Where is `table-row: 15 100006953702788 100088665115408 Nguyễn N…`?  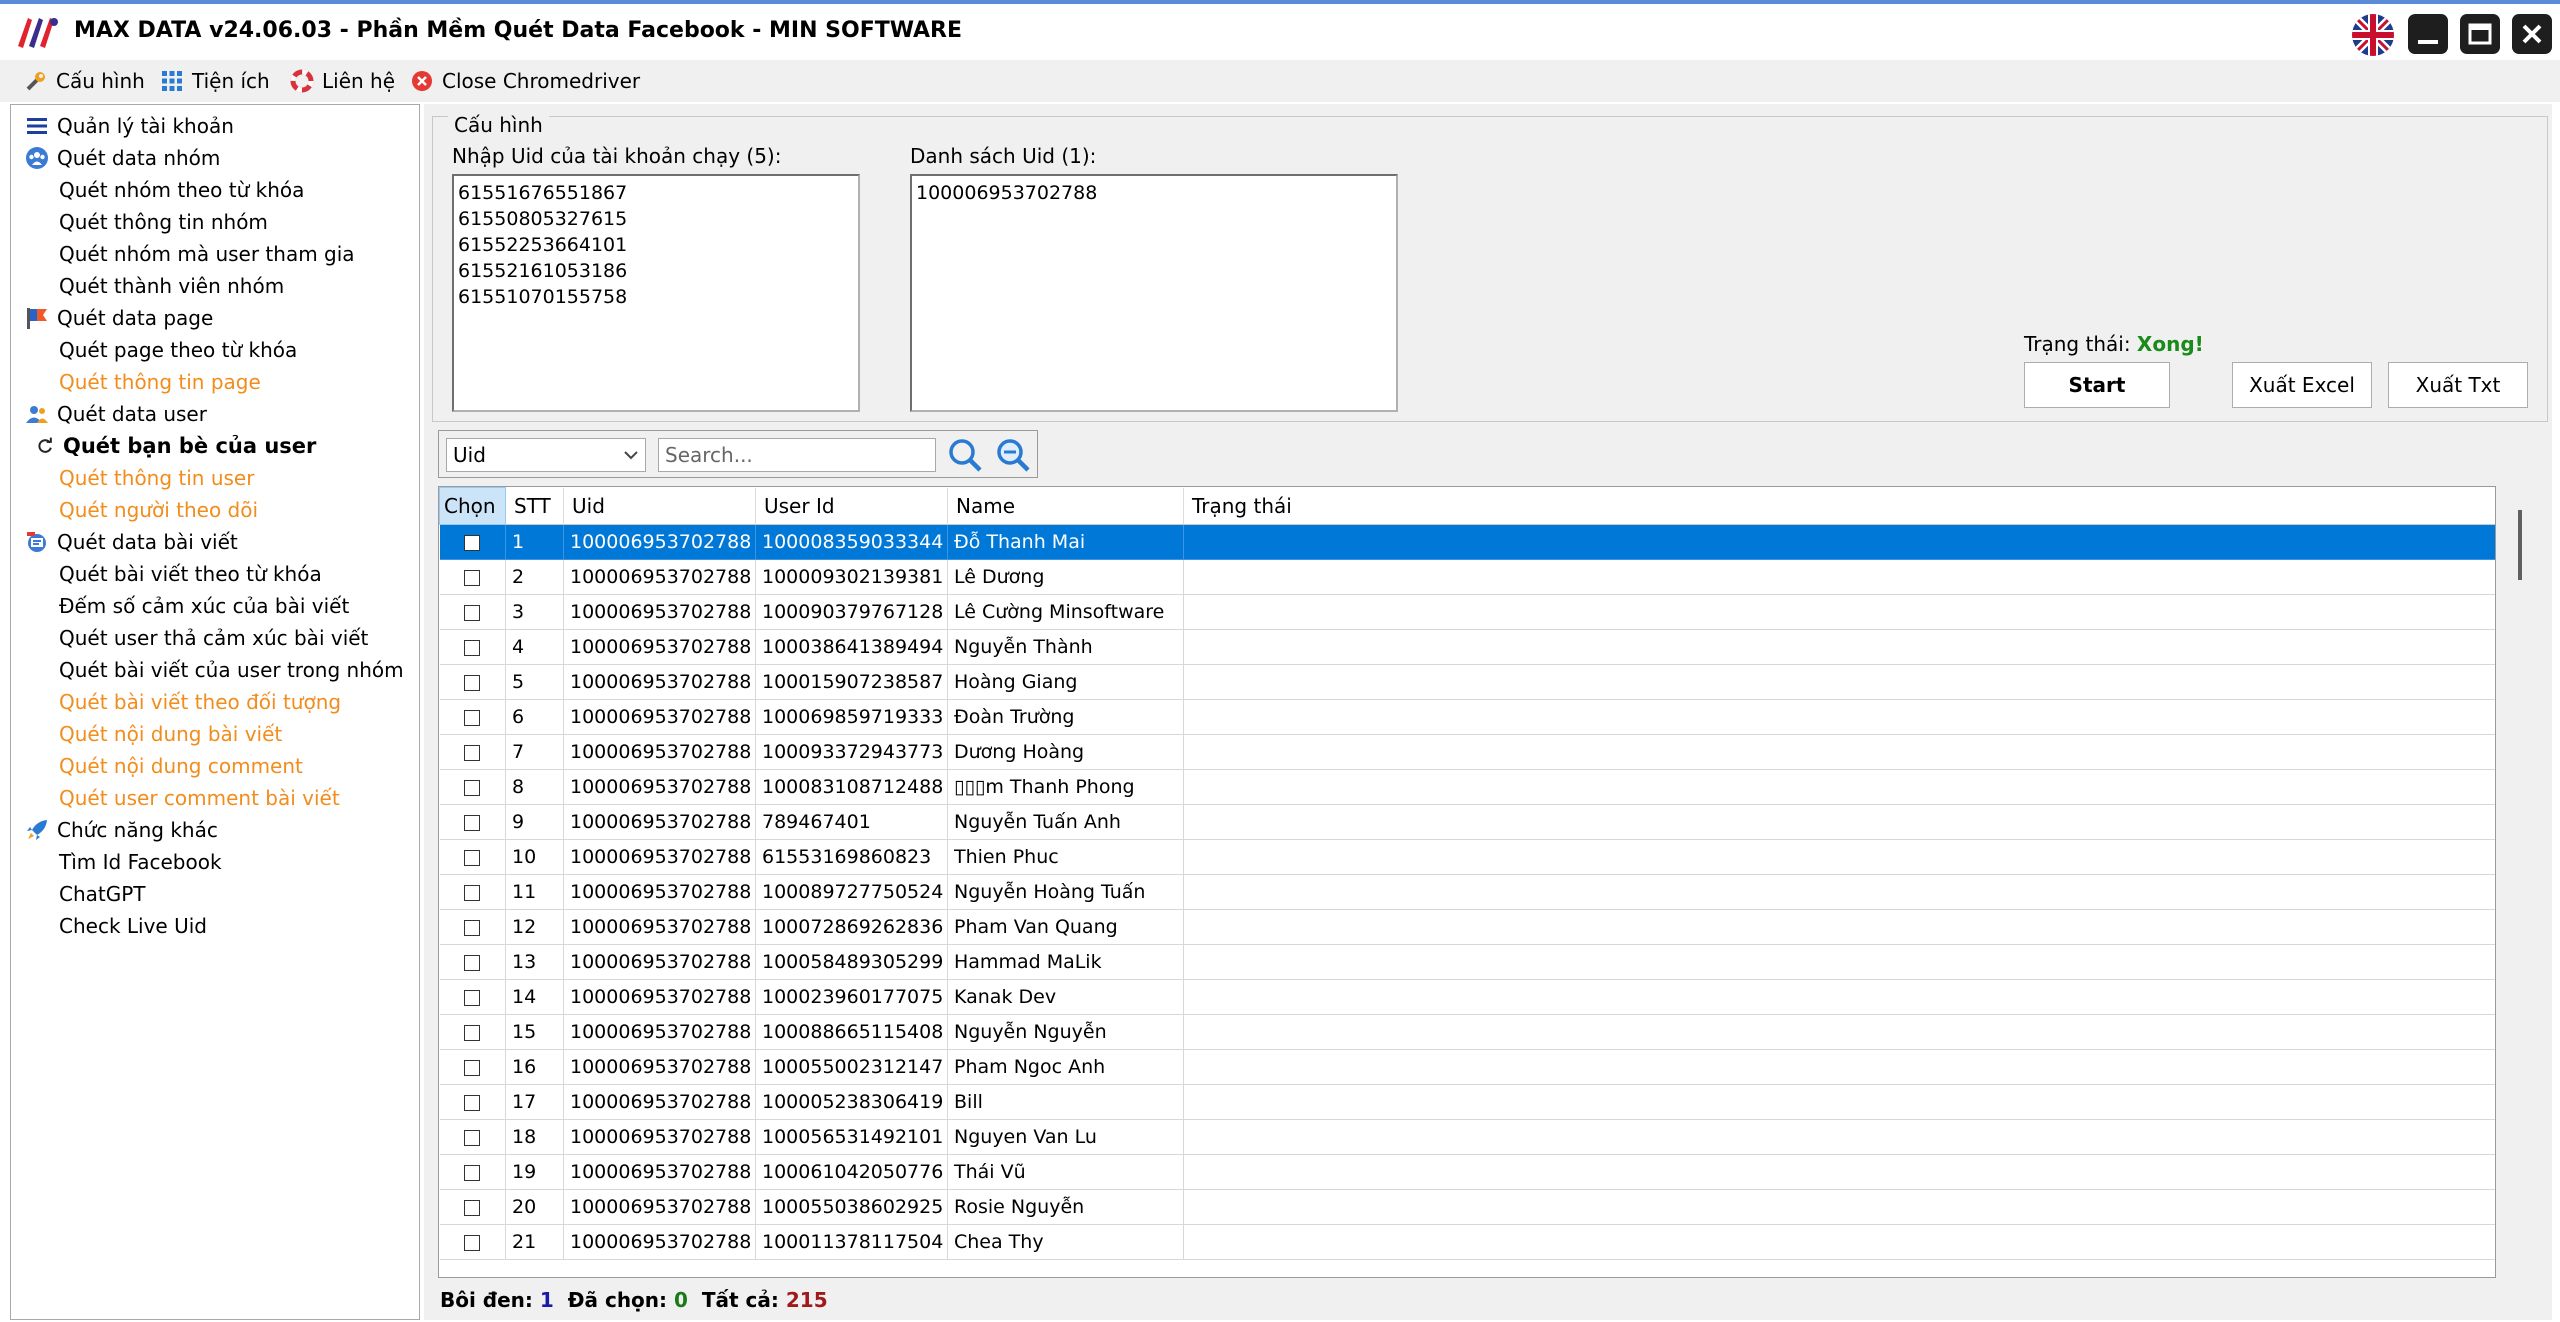
table-row: 15 100006953702788 100088665115408 Nguyễn N… is located at coordinates (1467, 1032).